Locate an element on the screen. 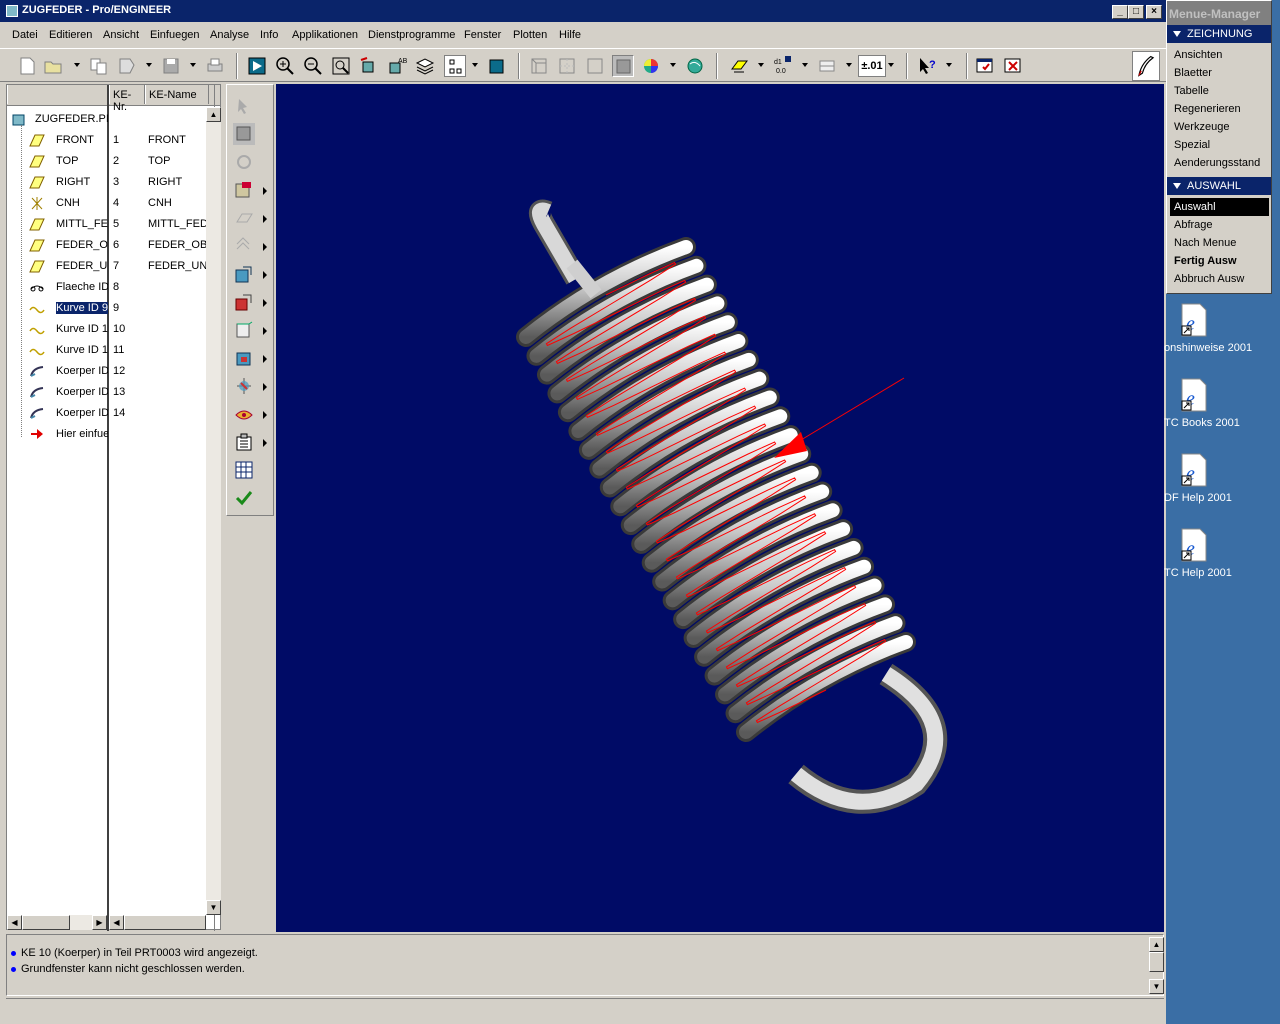 This screenshot has height=1024, width=1280. reorient-icon is located at coordinates (369, 66).